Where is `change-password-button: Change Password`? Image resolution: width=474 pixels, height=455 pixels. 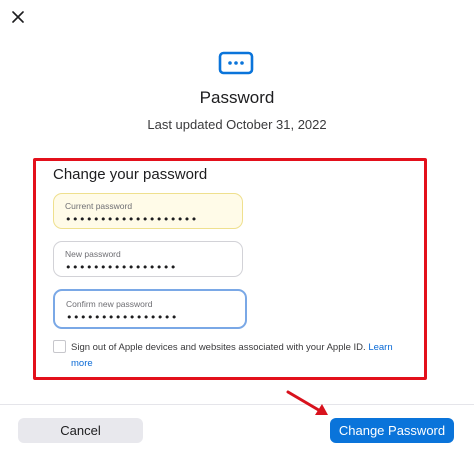 change-password-button: Change Password is located at coordinates (392, 430).